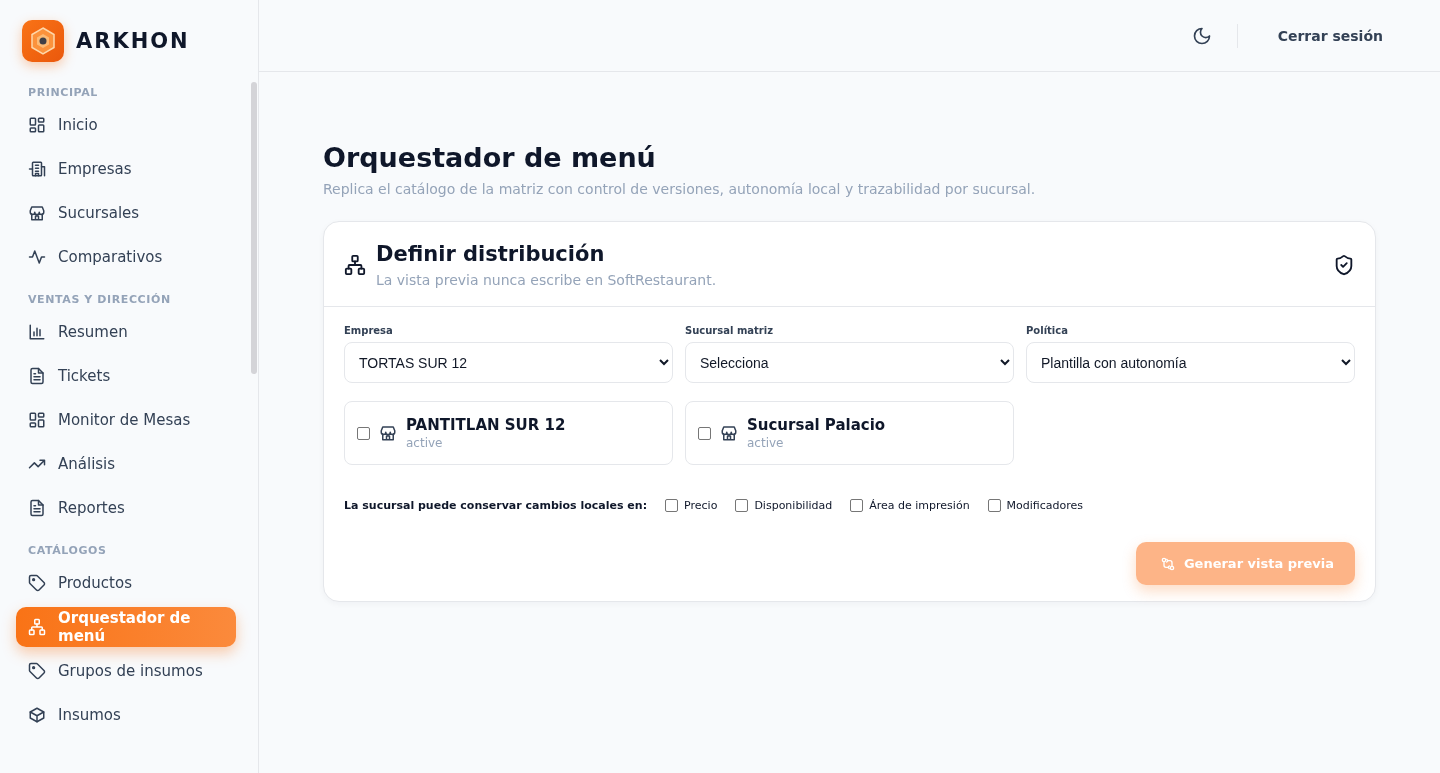  What do you see at coordinates (849, 362) in the screenshot?
I see `select-field: Selecciona` at bounding box center [849, 362].